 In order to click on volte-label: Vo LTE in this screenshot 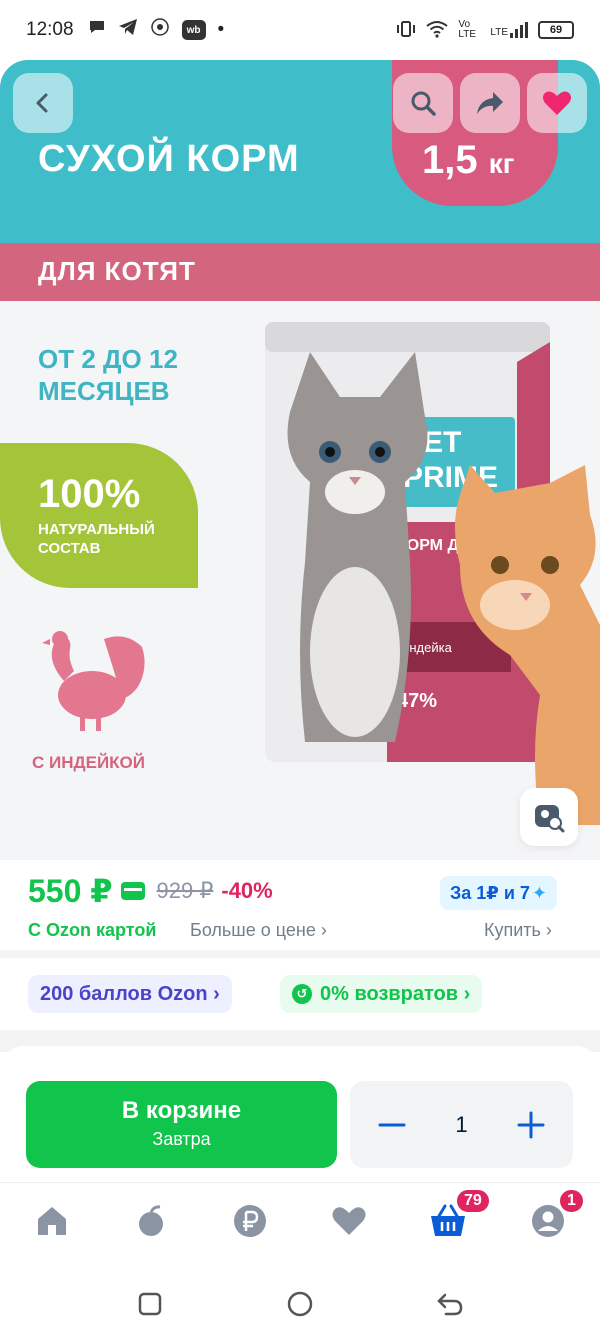, I will do `click(467, 29)`.